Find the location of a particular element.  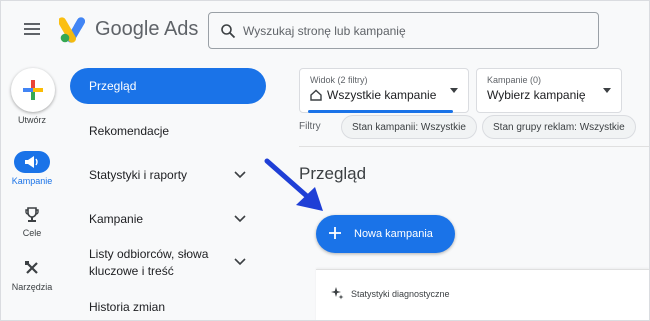

plus-icon is located at coordinates (335, 233).